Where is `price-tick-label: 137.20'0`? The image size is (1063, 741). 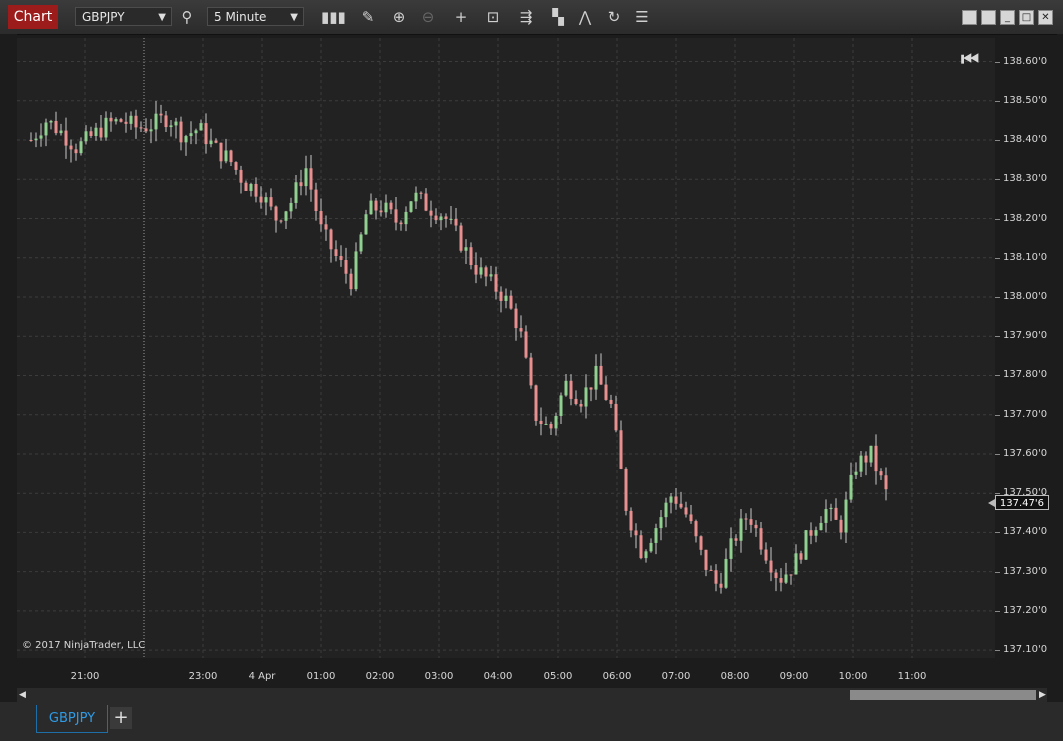 price-tick-label: 137.20'0 is located at coordinates (1025, 610).